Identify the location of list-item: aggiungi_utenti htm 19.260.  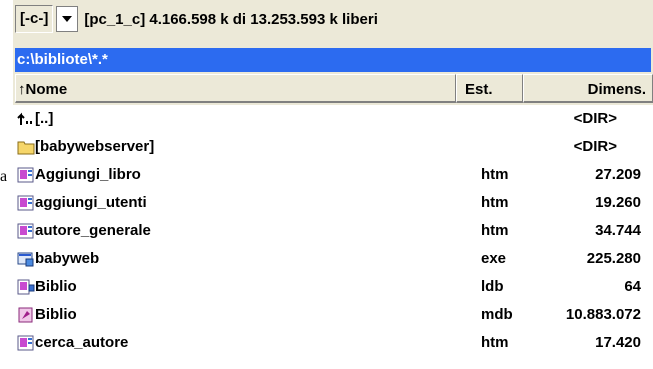
(333, 203).